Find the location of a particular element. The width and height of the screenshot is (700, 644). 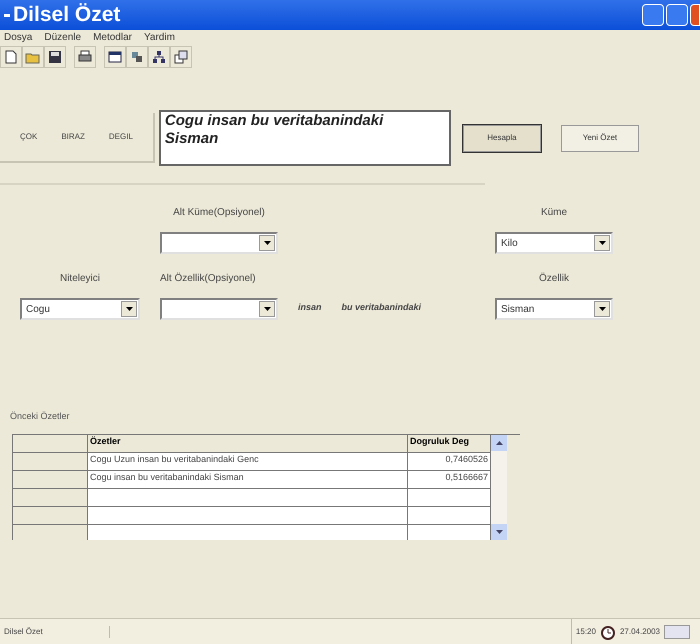

scroll-up-icon is located at coordinates (499, 442).